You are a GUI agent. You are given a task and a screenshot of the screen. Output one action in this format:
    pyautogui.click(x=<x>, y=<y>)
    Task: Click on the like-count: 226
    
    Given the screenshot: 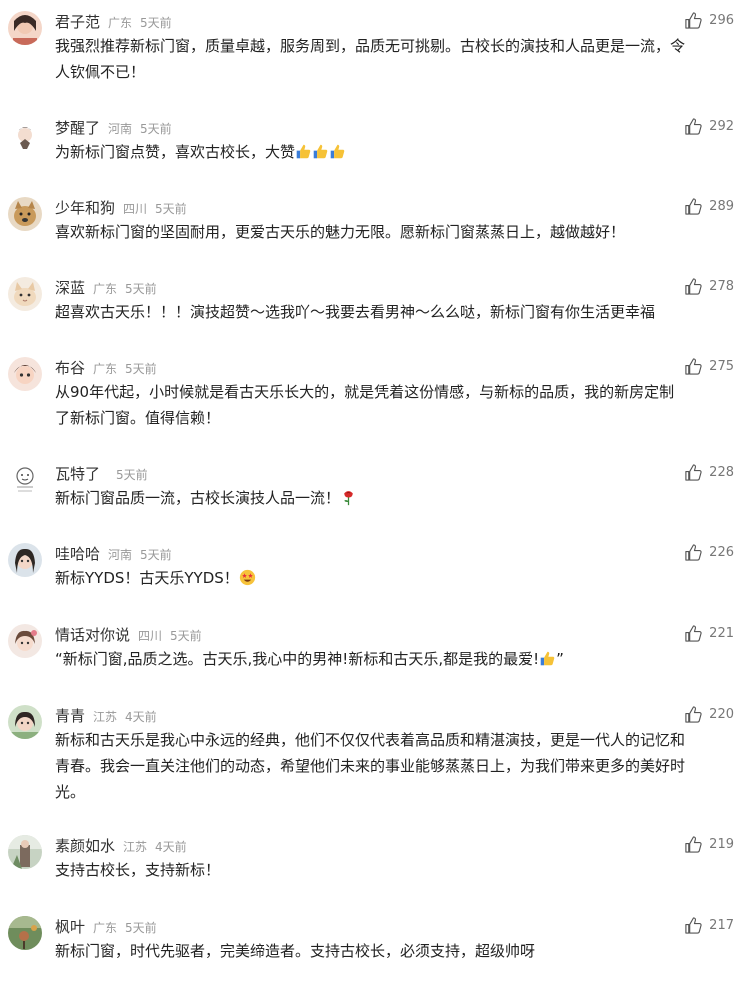 What is the action you would take?
    pyautogui.click(x=721, y=552)
    